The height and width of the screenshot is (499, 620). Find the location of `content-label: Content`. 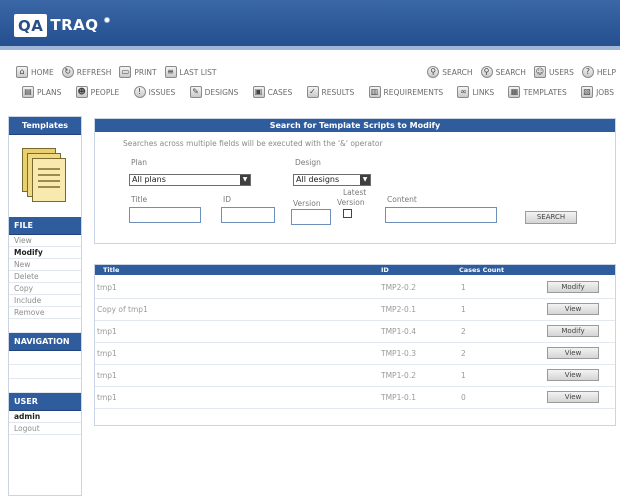

content-label: Content is located at coordinates (402, 199).